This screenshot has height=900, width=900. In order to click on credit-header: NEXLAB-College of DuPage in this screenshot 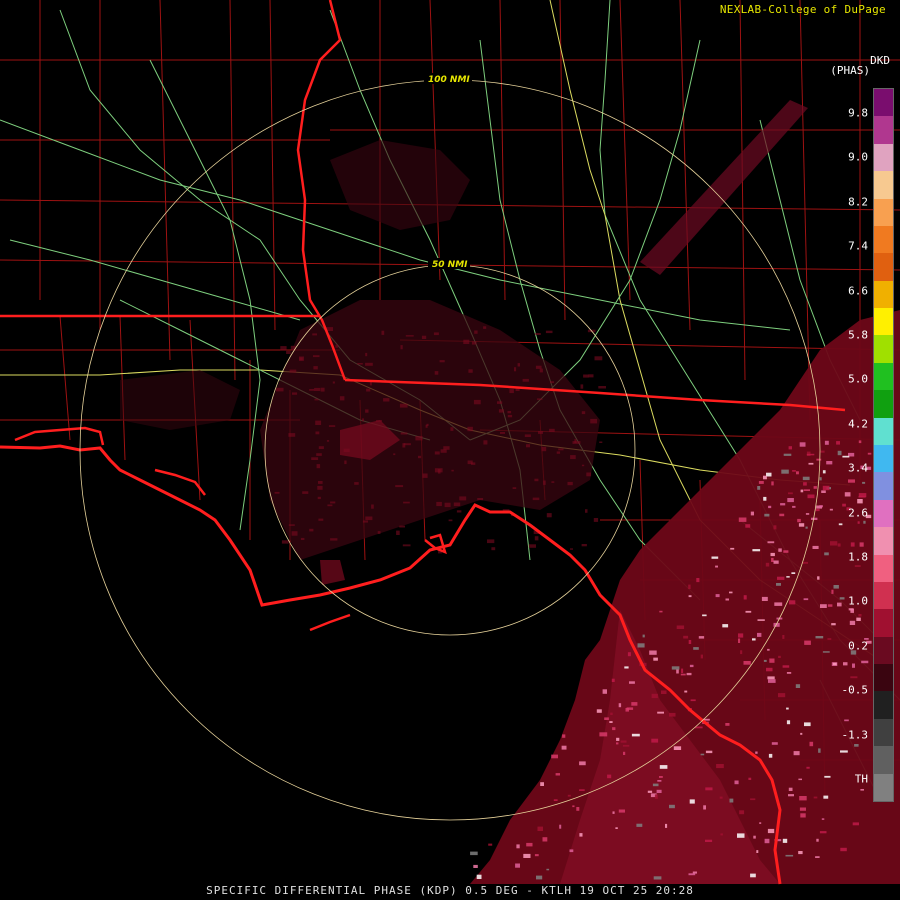, I will do `click(803, 9)`.